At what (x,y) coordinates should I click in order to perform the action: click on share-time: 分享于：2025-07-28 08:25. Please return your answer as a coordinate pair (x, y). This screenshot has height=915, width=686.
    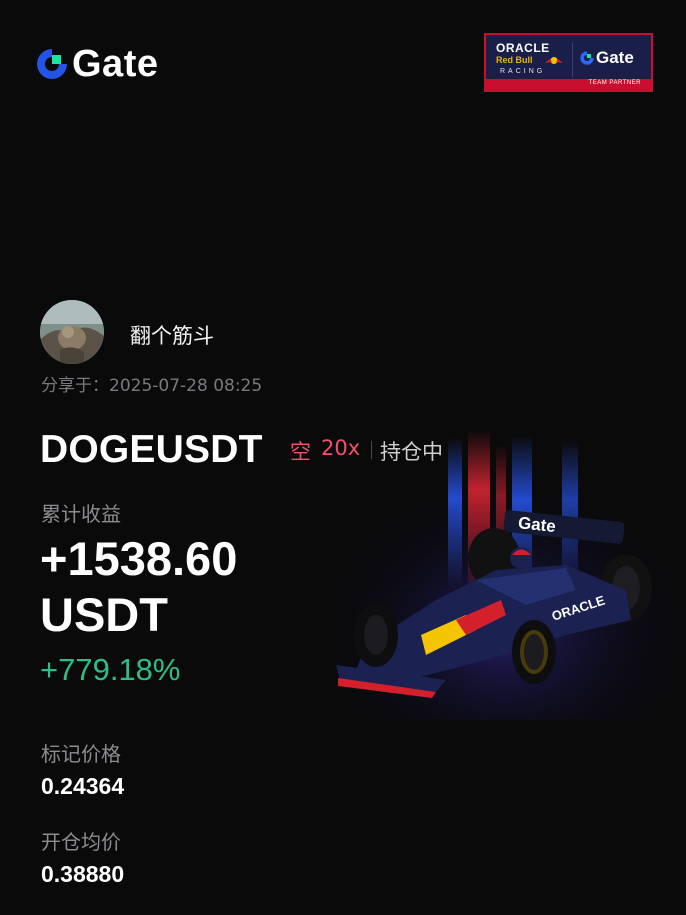
    Looking at the image, I should click on (151, 383).